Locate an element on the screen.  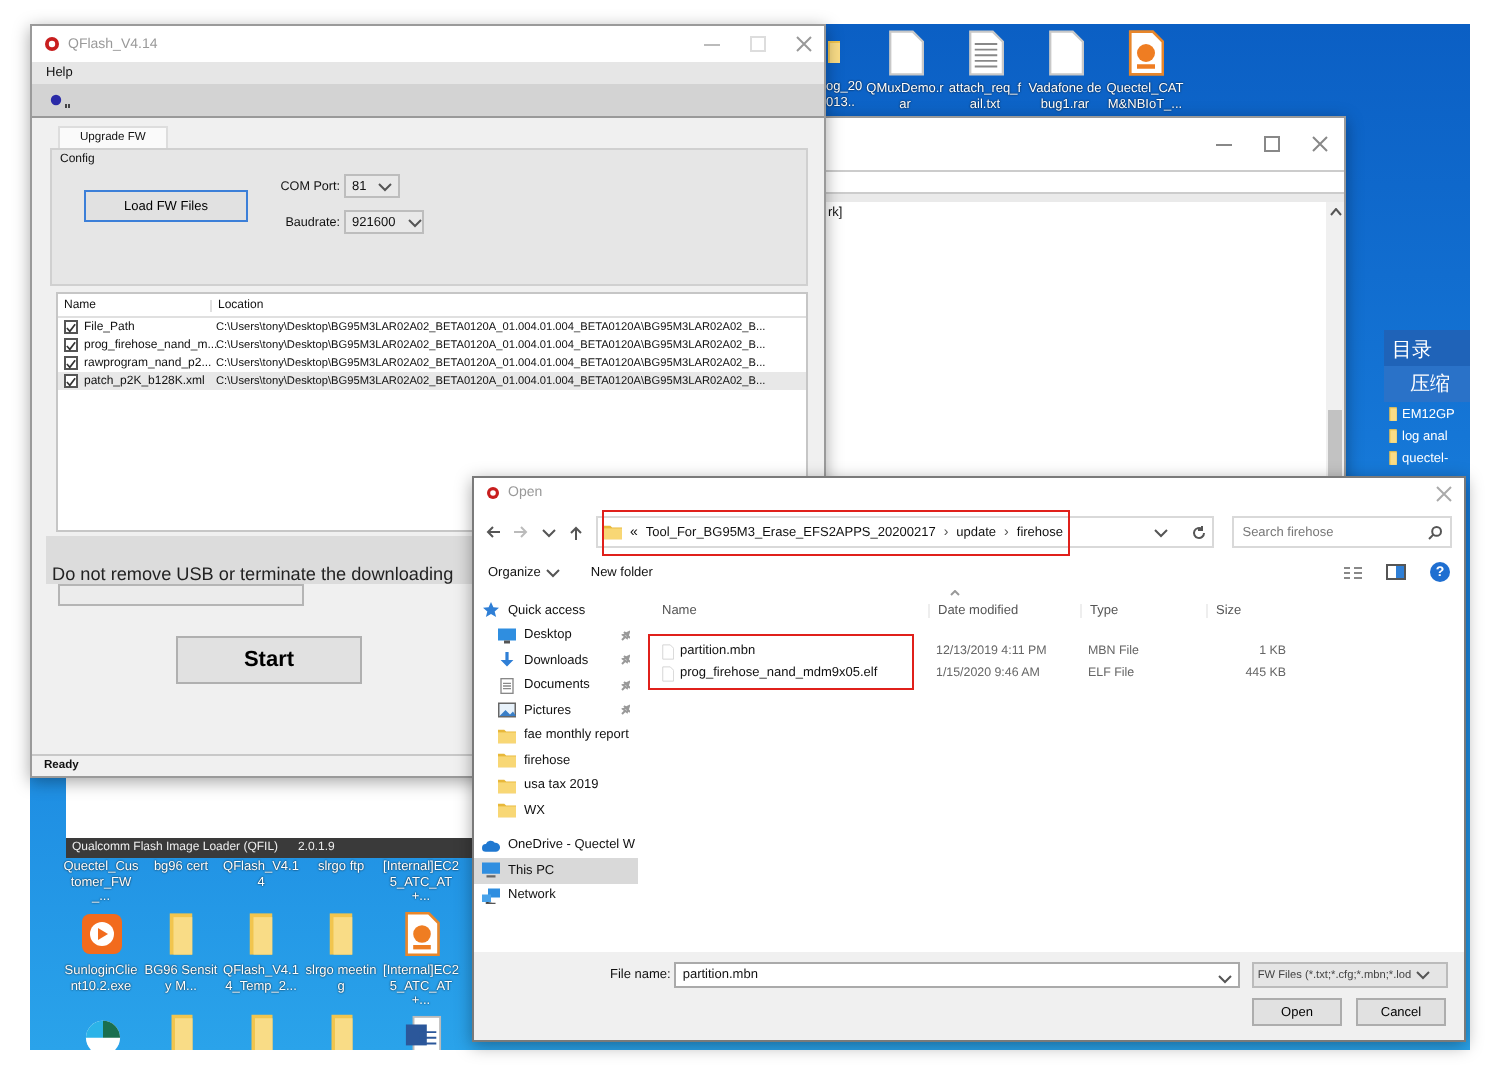
panel-heading: 压缩 is located at coordinates (1427, 384).